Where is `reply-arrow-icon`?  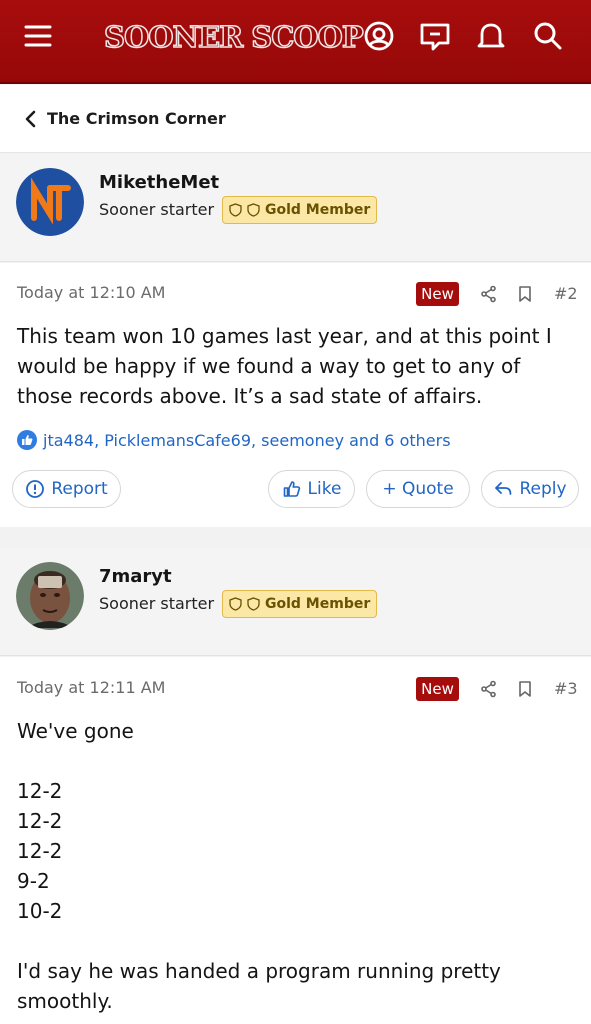
reply-arrow-icon is located at coordinates (503, 488).